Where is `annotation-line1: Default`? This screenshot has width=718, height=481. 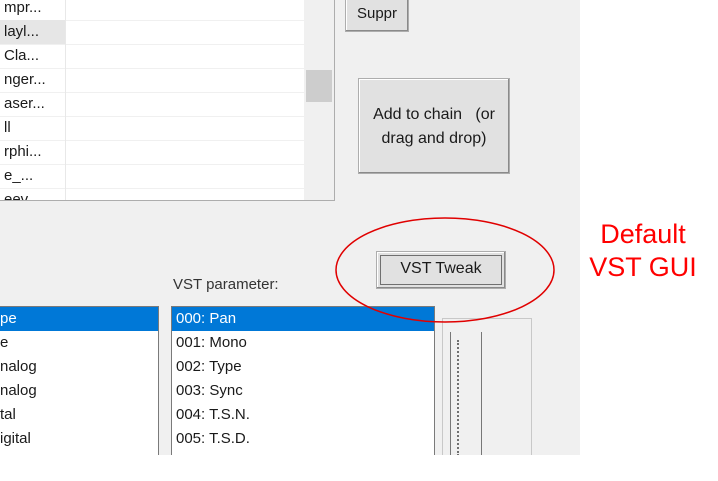 annotation-line1: Default is located at coordinates (643, 234).